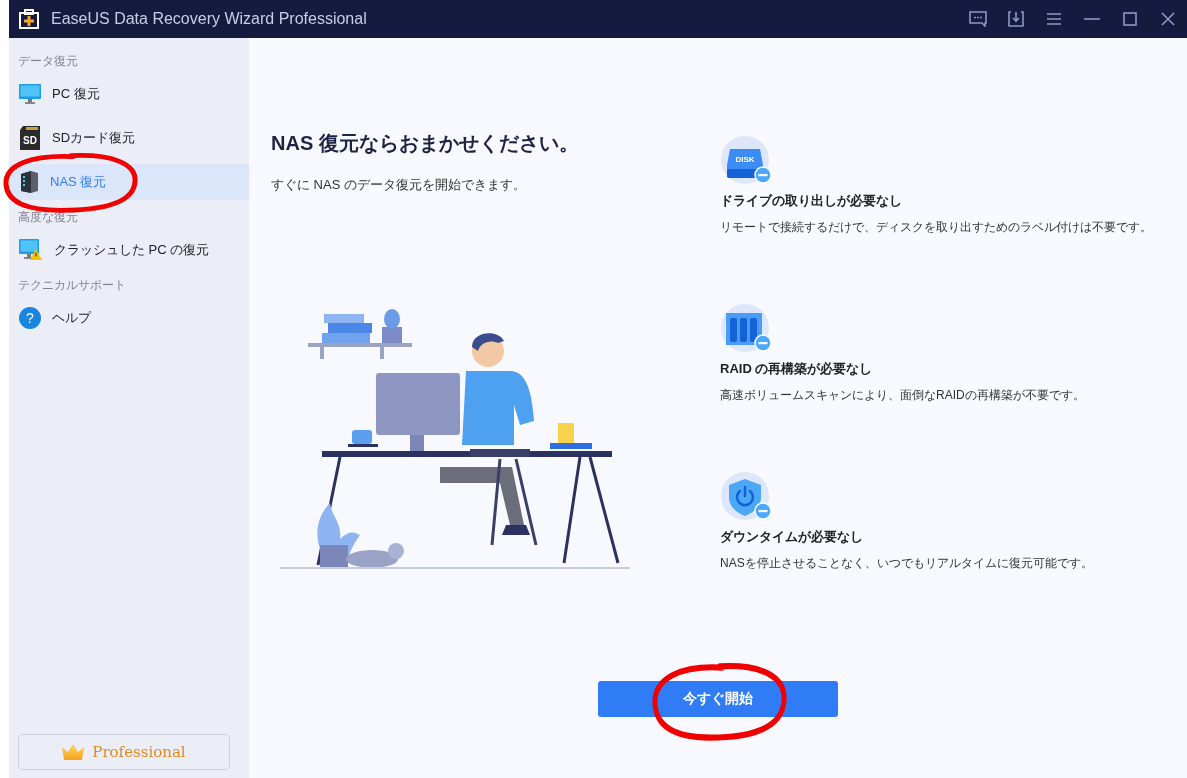 The image size is (1187, 778). I want to click on sidebar-item: クラッシュした PC の復元, so click(129, 250).